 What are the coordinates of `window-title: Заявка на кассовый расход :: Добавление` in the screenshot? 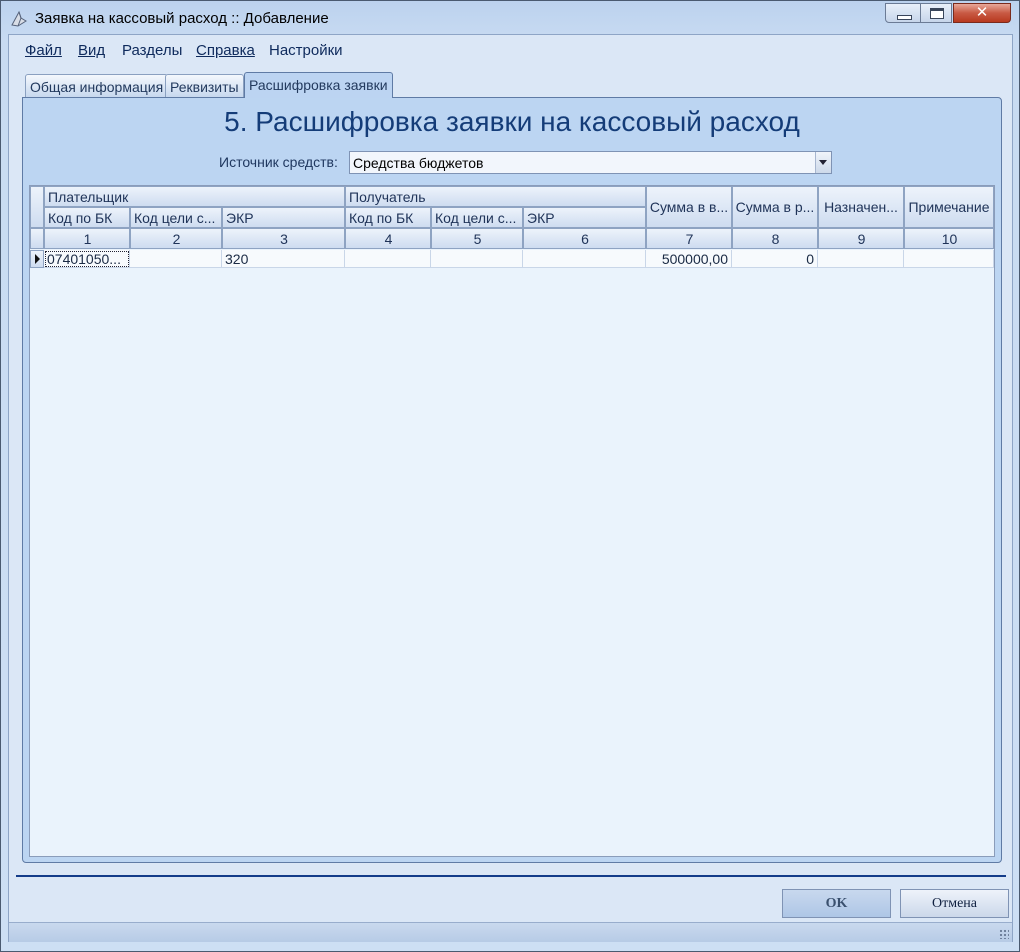 It's located at (182, 18).